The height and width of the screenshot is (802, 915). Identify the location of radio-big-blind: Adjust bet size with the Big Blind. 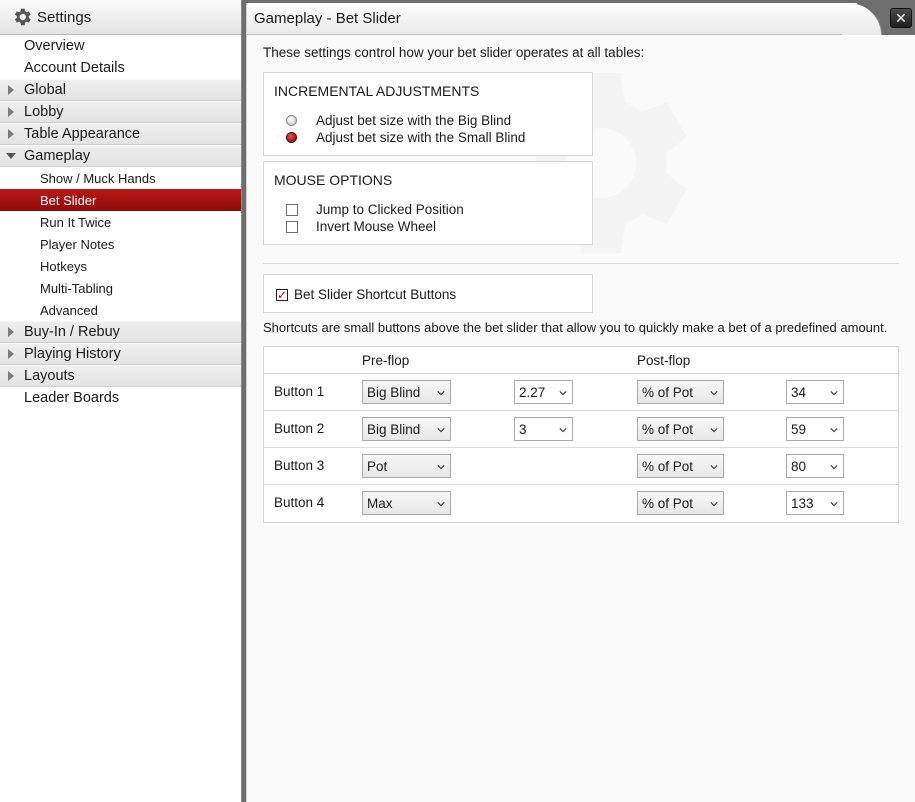
(398, 120).